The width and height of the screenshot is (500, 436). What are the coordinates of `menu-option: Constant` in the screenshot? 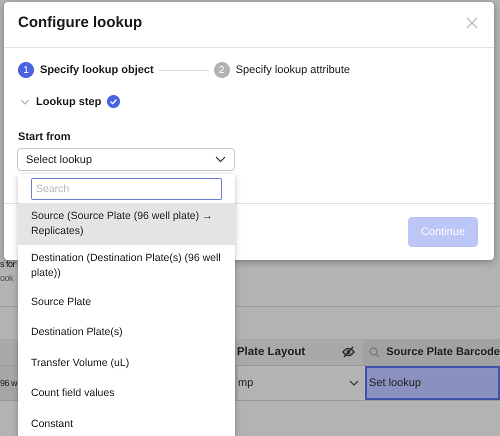 It's located at (126, 422).